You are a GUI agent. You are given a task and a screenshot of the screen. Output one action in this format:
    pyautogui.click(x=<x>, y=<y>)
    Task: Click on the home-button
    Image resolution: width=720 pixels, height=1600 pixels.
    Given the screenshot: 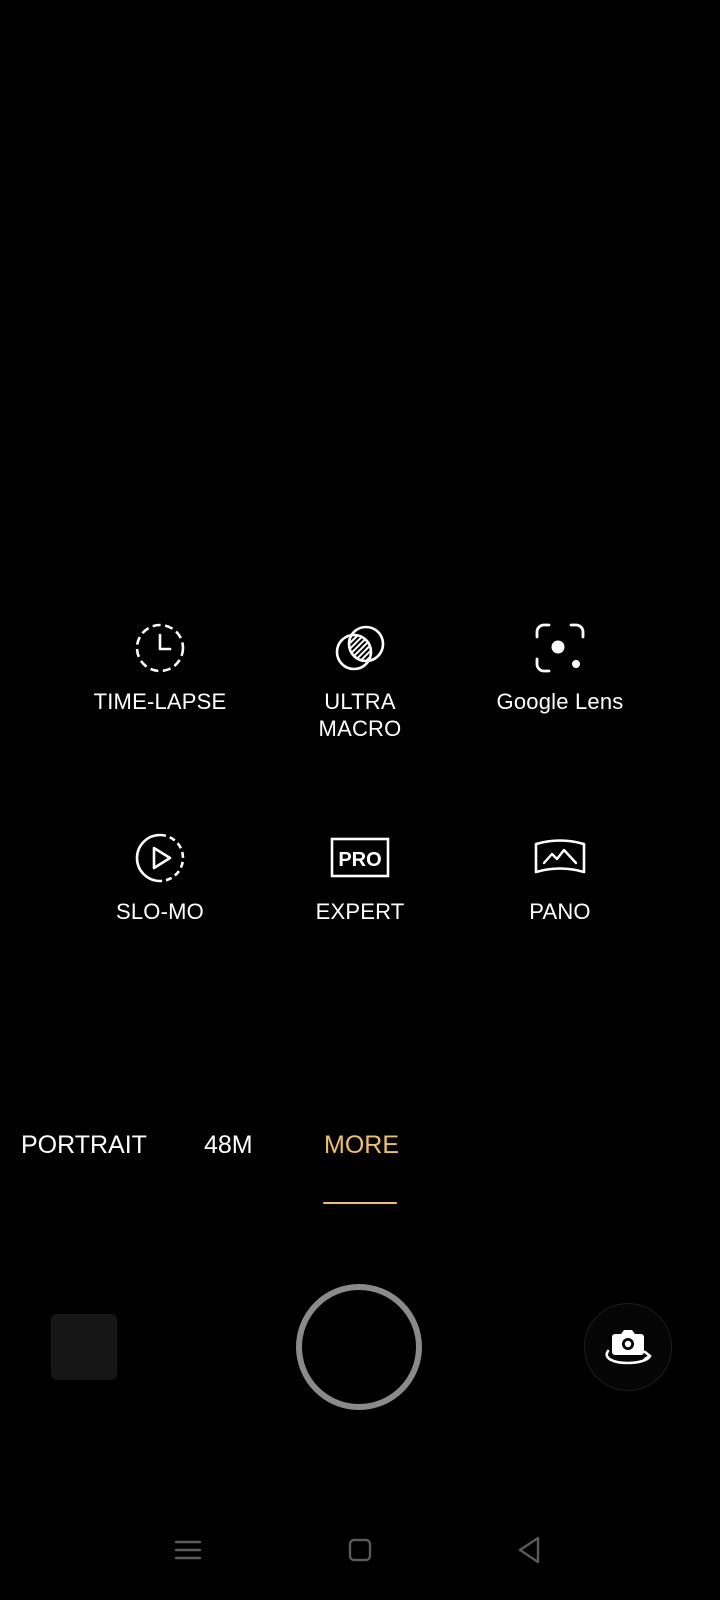 What is the action you would take?
    pyautogui.click(x=360, y=1550)
    